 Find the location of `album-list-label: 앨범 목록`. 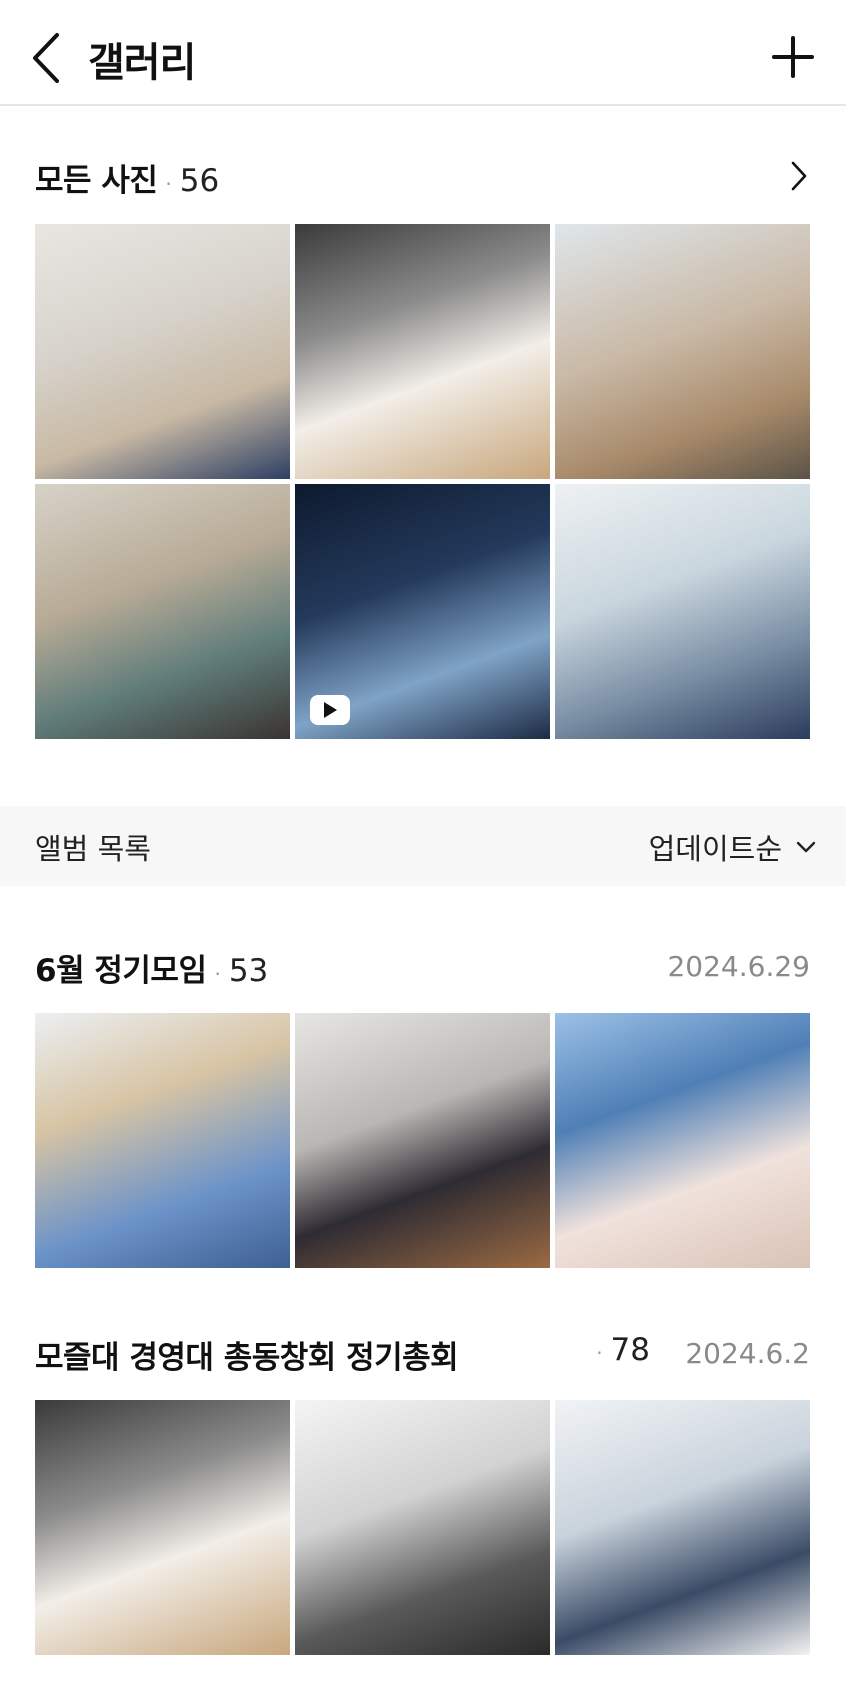

album-list-label: 앨범 목록 is located at coordinates (93, 849).